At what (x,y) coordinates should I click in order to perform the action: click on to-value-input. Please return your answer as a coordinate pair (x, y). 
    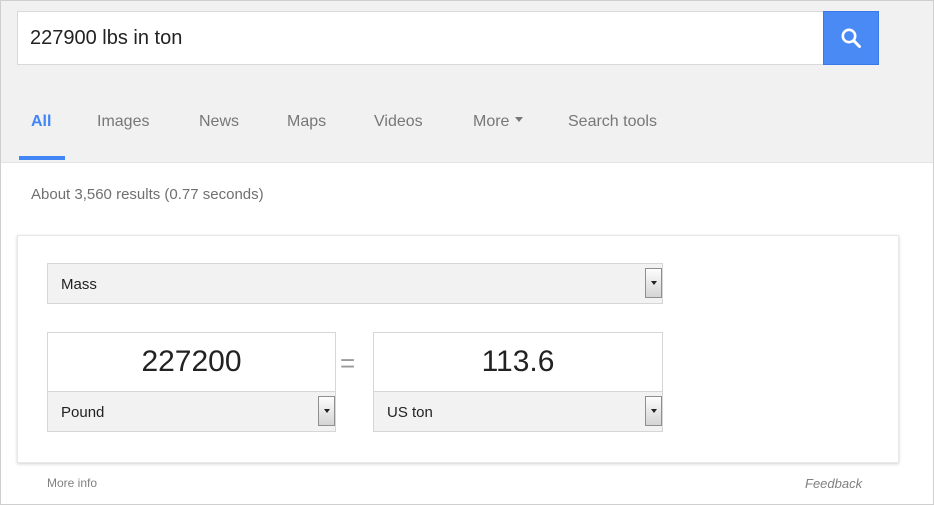
    Looking at the image, I should click on (518, 362).